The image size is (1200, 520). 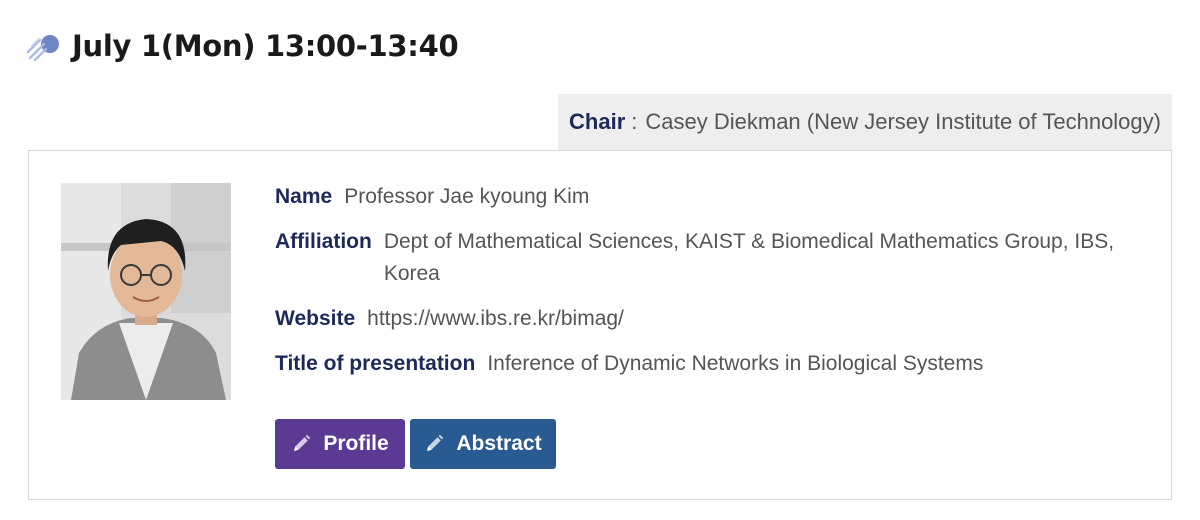 What do you see at coordinates (597, 121) in the screenshot?
I see `chair-label: Chair` at bounding box center [597, 121].